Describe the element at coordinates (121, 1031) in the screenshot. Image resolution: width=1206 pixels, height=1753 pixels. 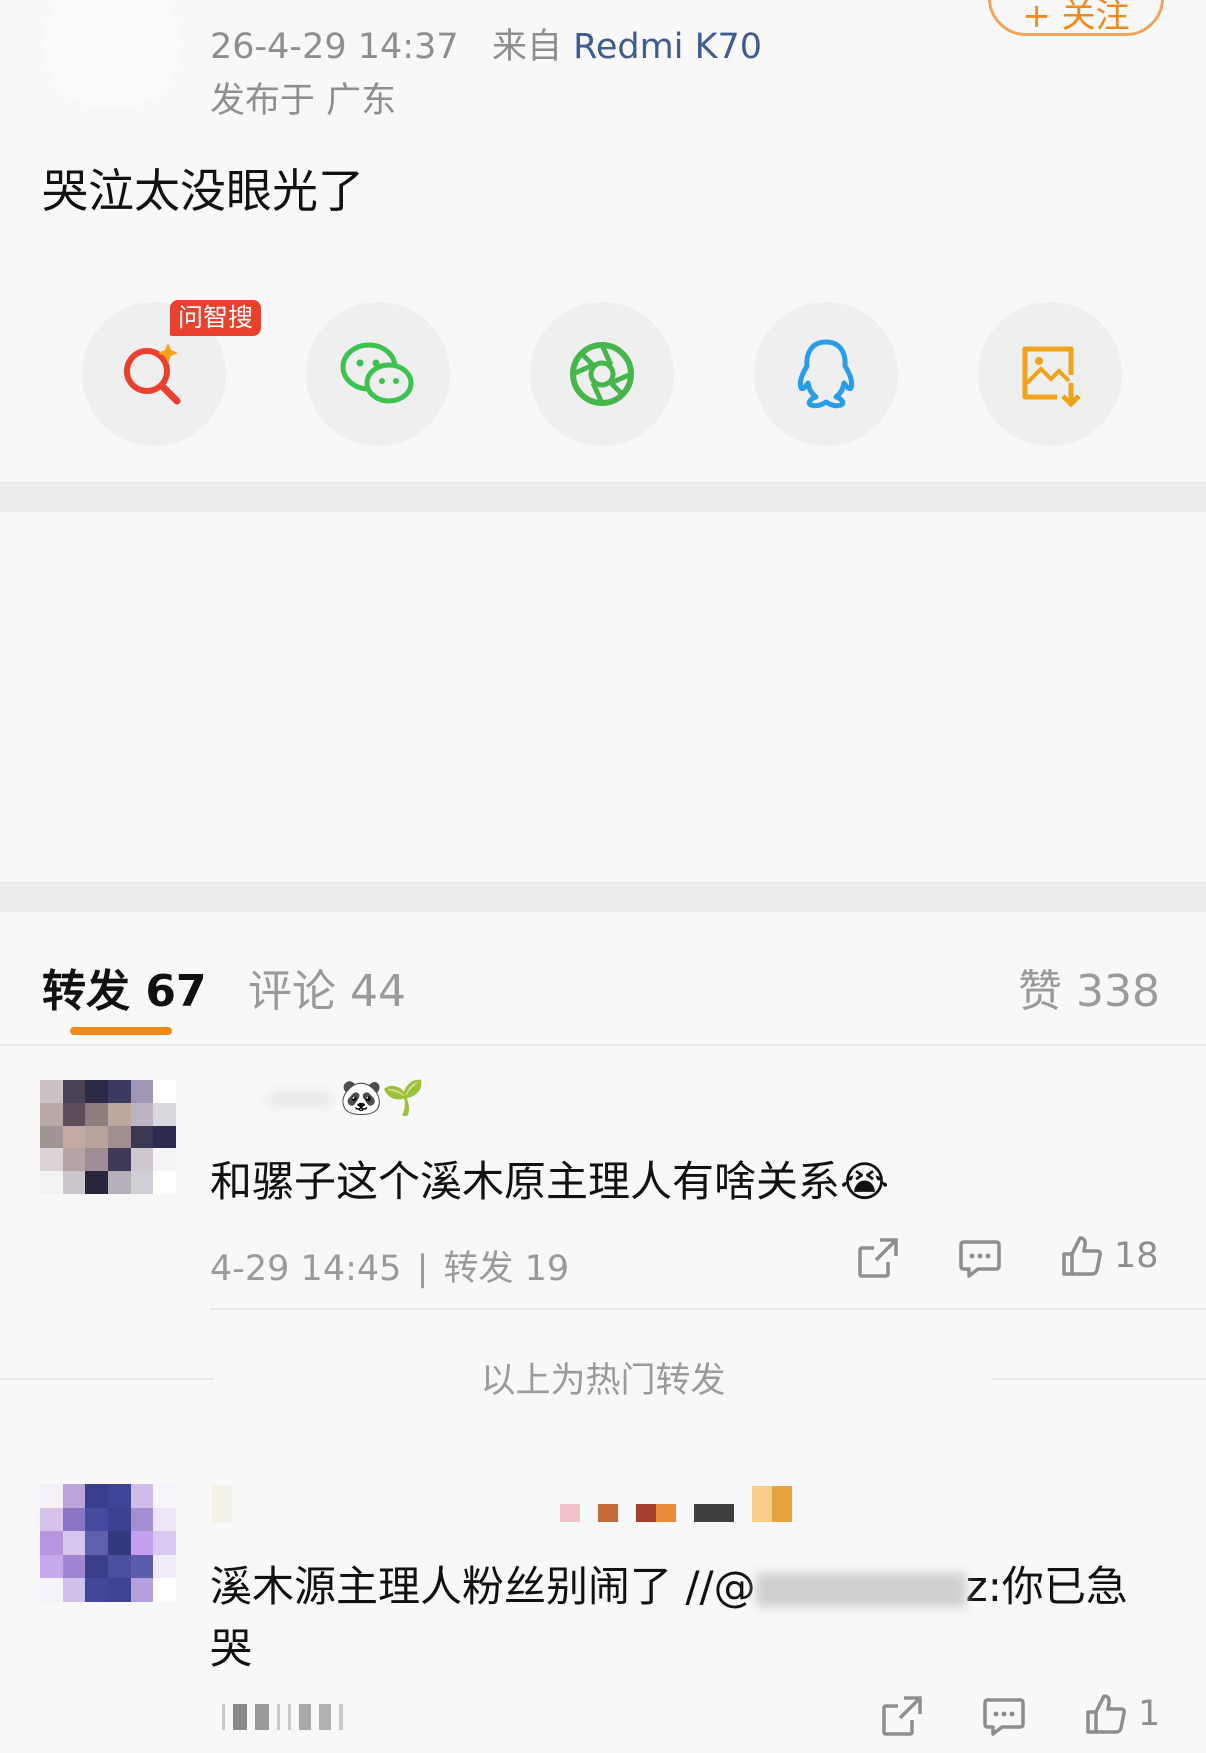
I see `tab-active-indicator` at that location.